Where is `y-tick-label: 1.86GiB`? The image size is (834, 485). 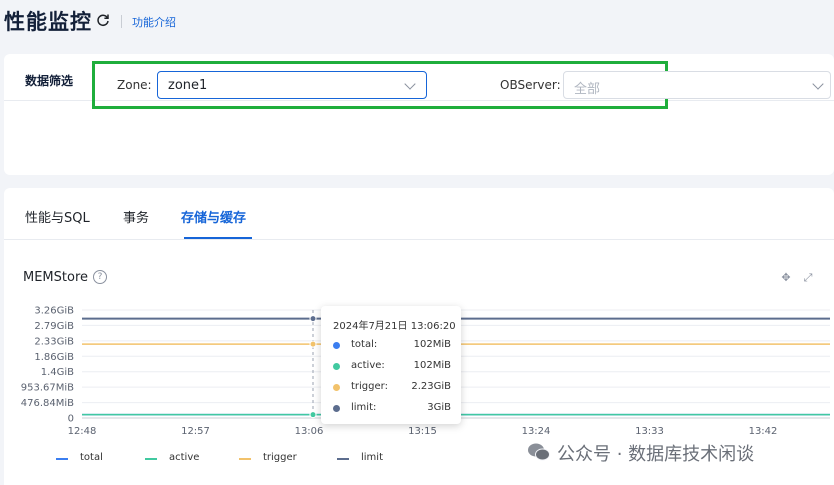
y-tick-label: 1.86GiB is located at coordinates (54, 357).